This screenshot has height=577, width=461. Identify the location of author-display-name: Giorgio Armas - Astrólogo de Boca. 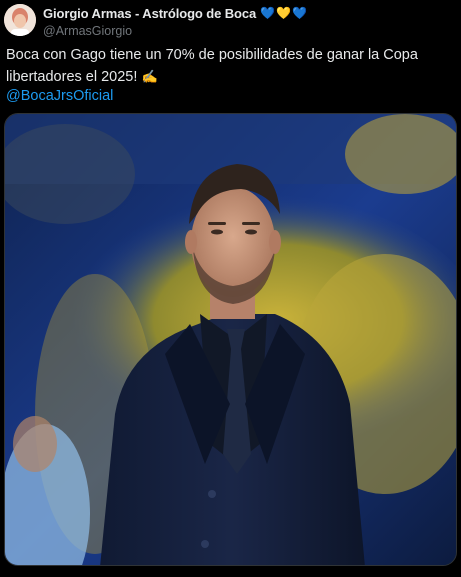
(149, 13).